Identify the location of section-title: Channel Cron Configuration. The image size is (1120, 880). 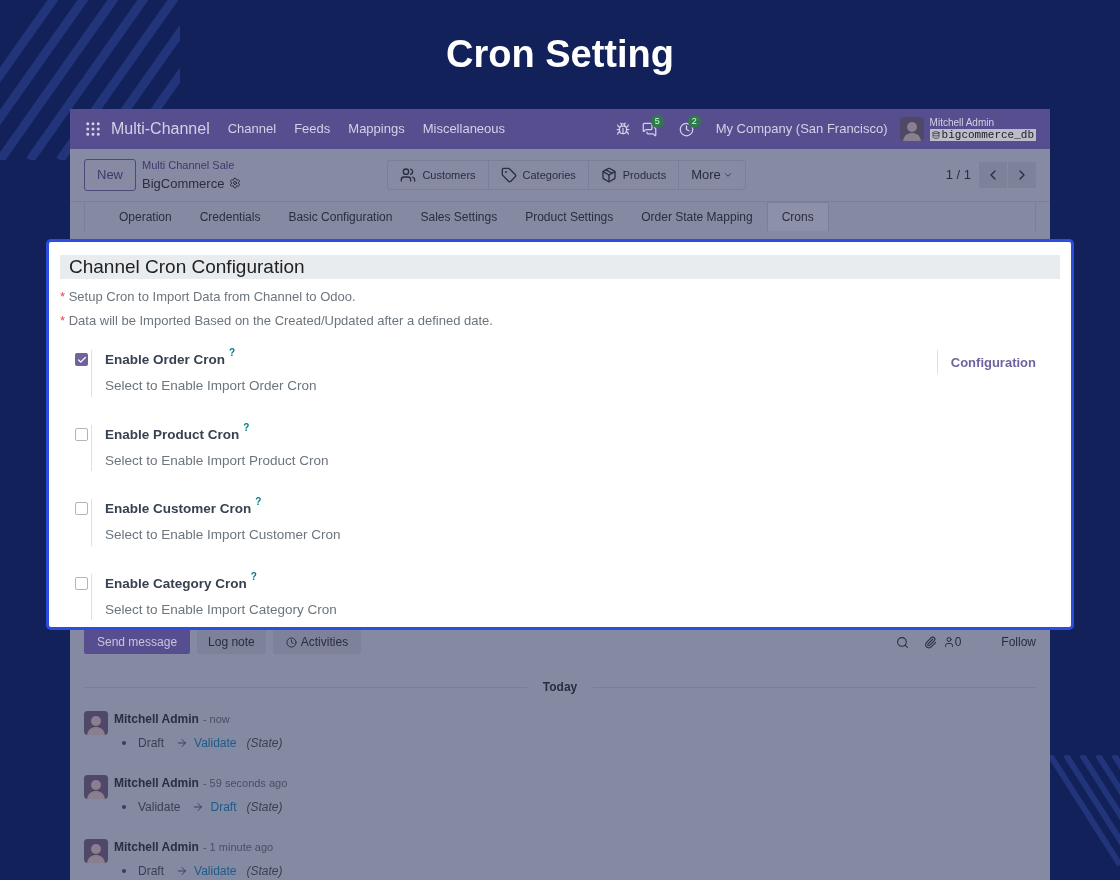
(560, 267).